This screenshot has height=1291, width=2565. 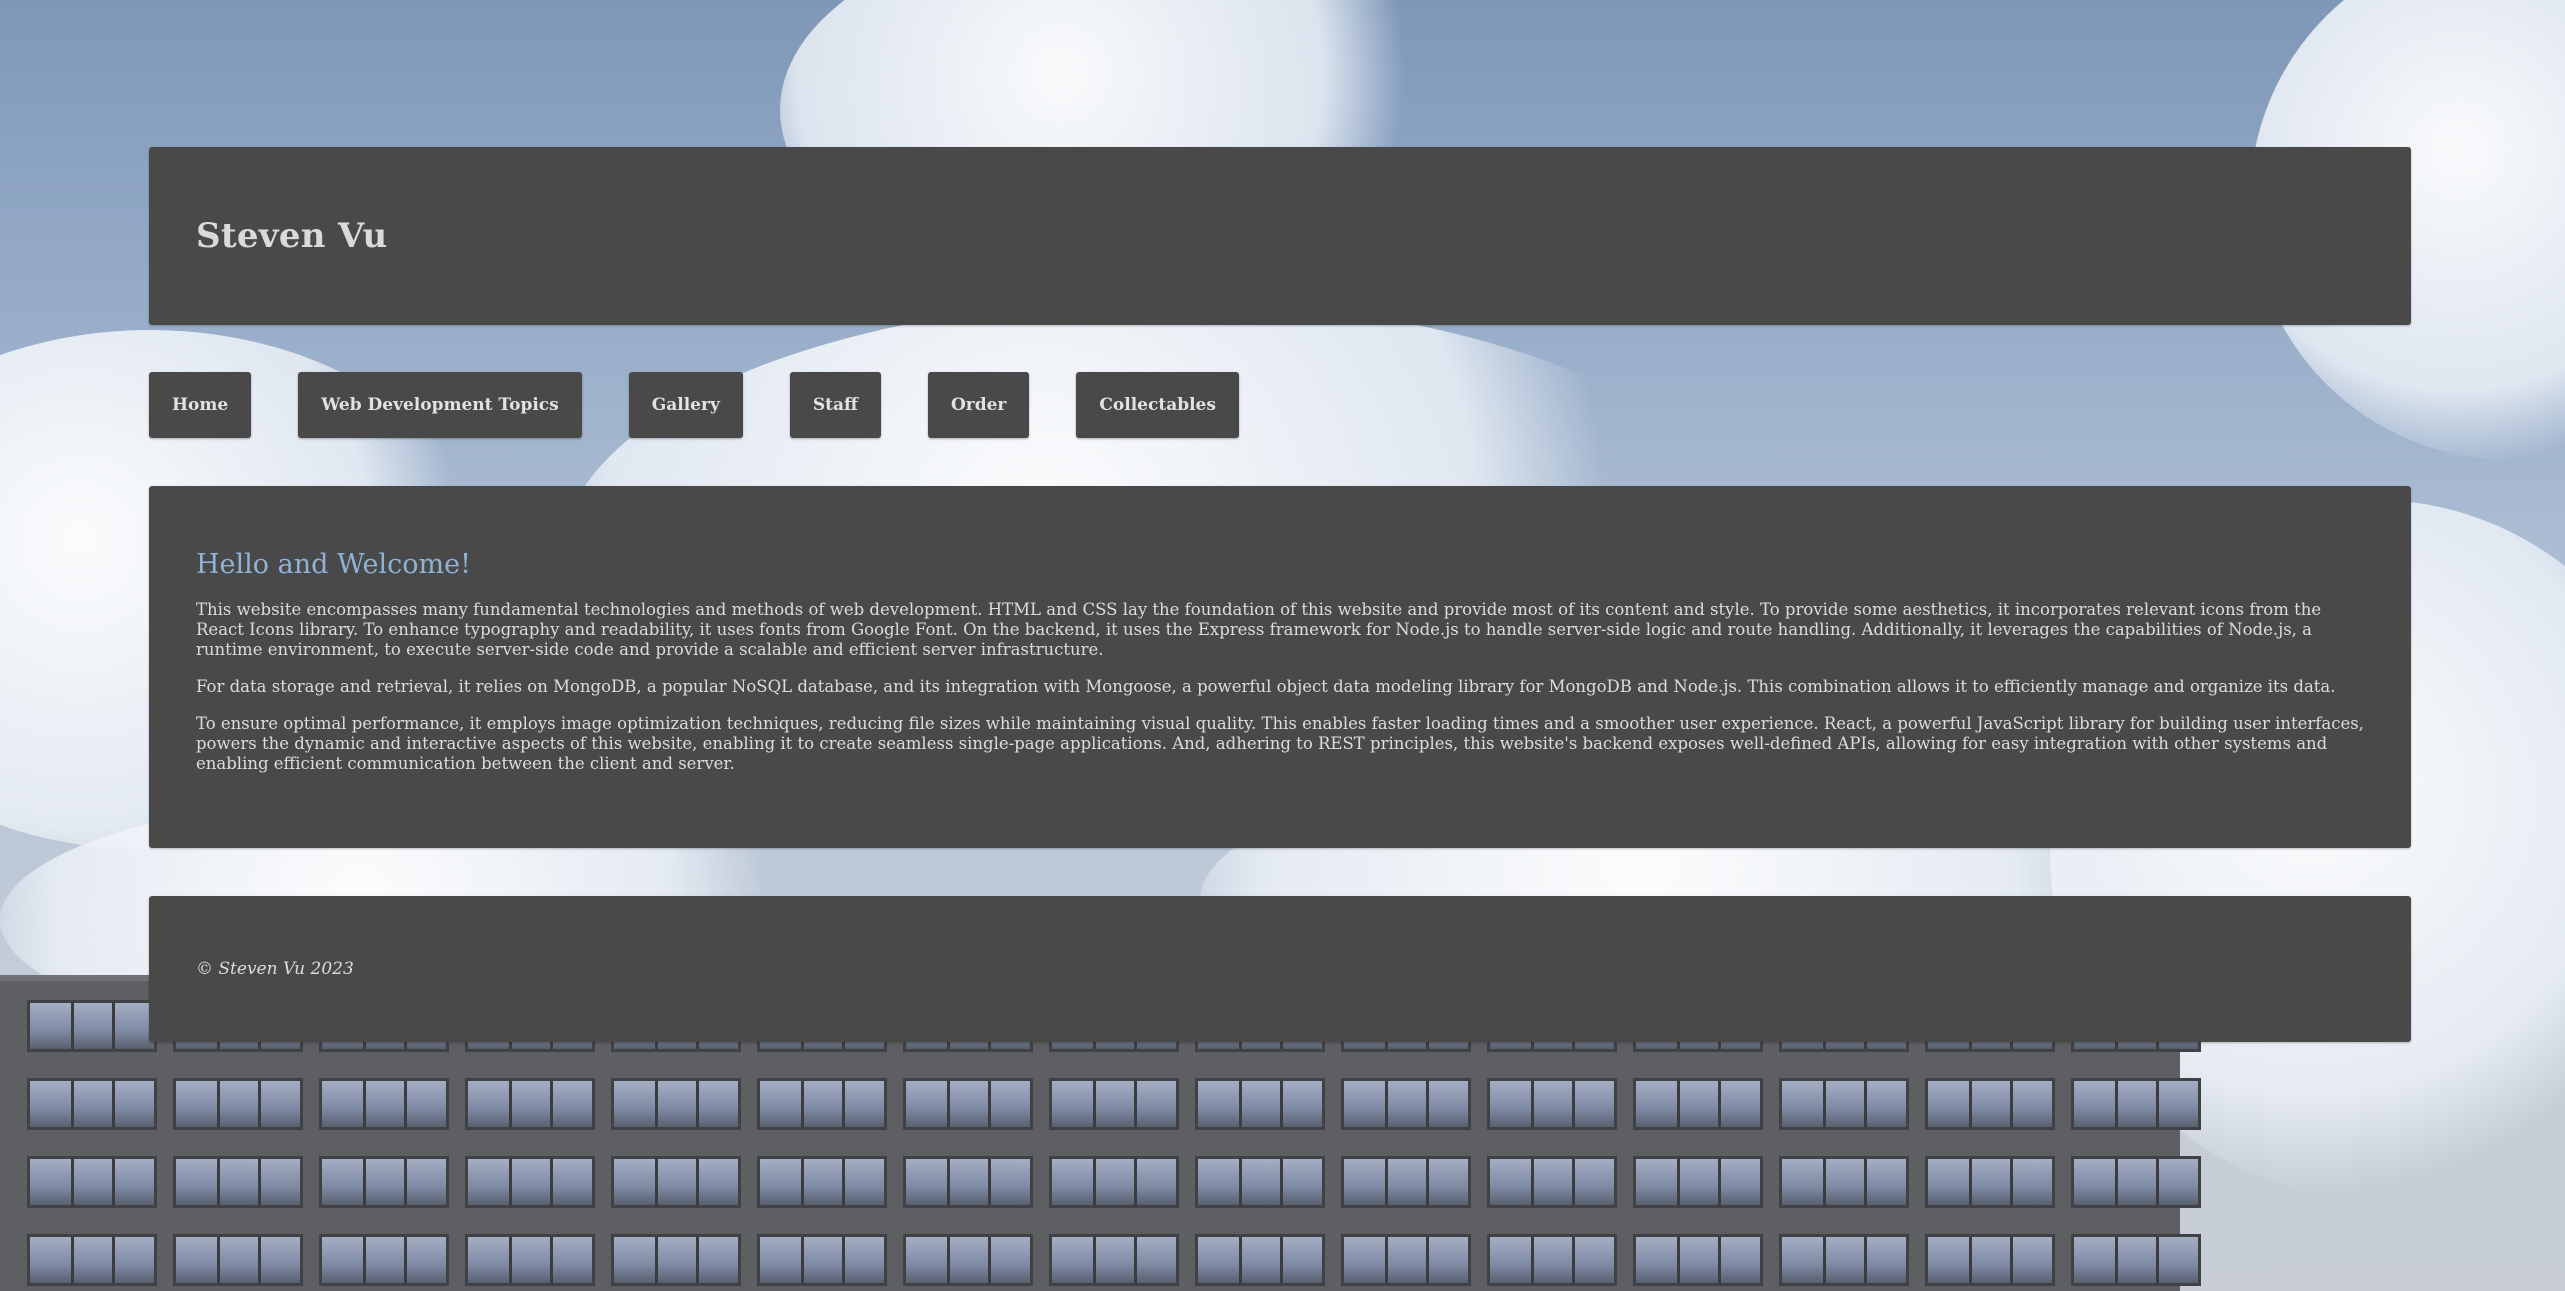 I want to click on nav-home-button: Home, so click(x=200, y=405).